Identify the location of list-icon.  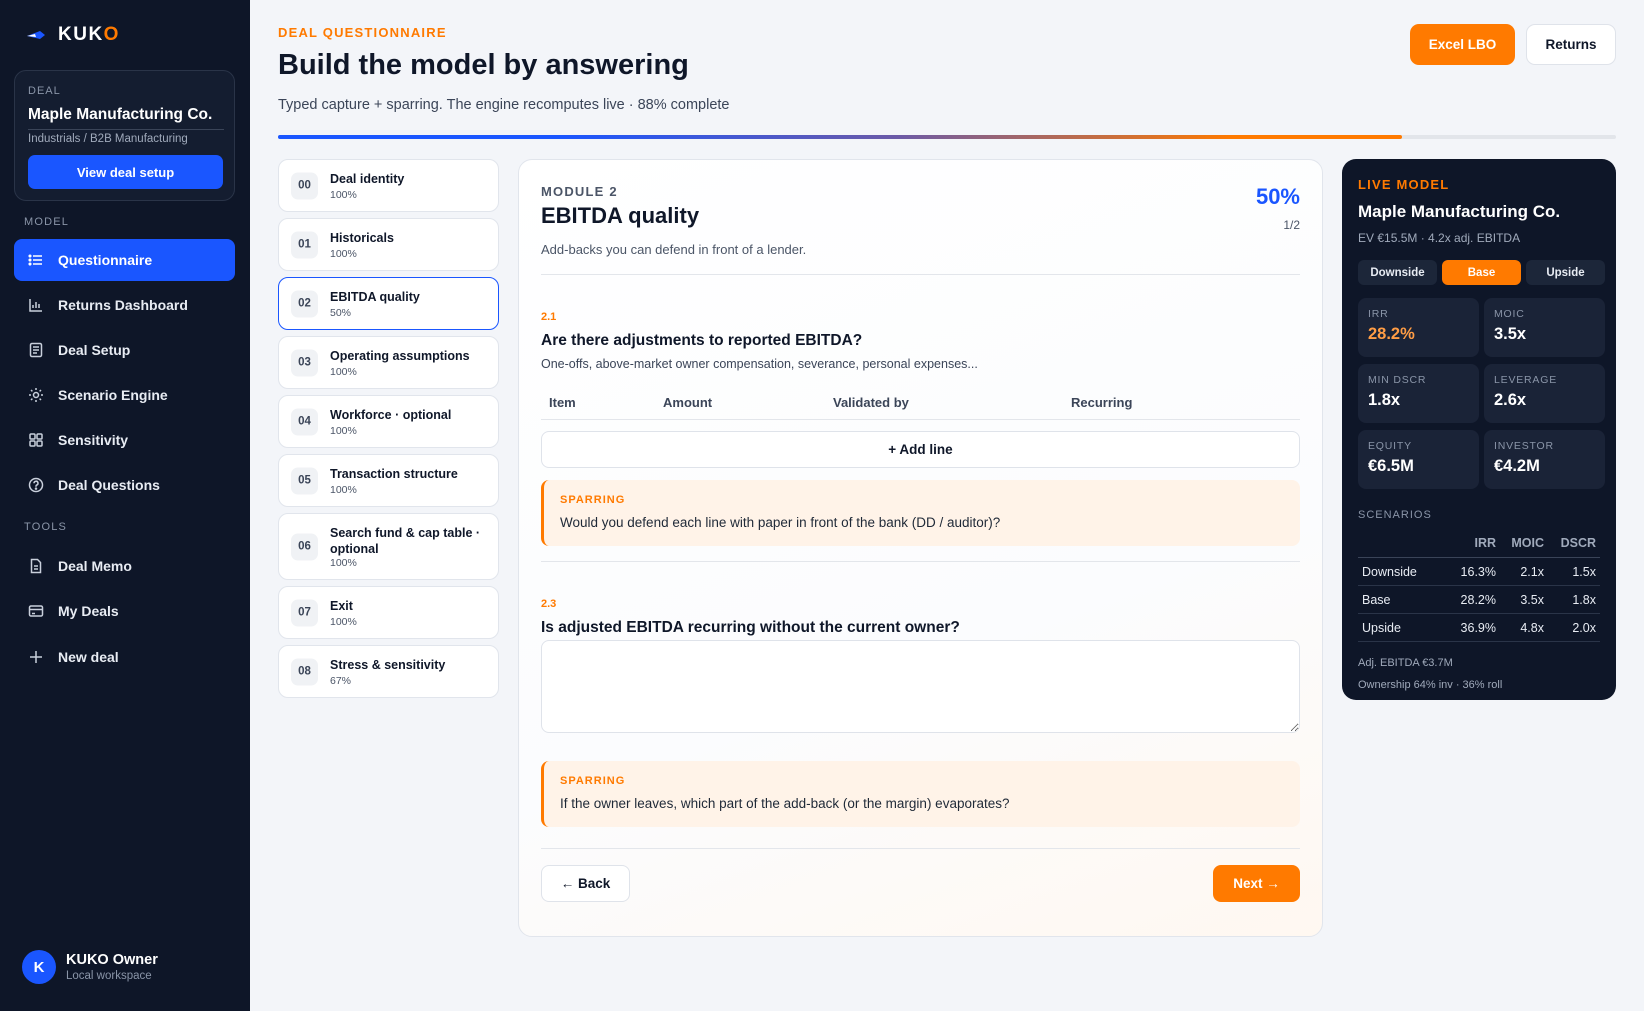
(35, 260).